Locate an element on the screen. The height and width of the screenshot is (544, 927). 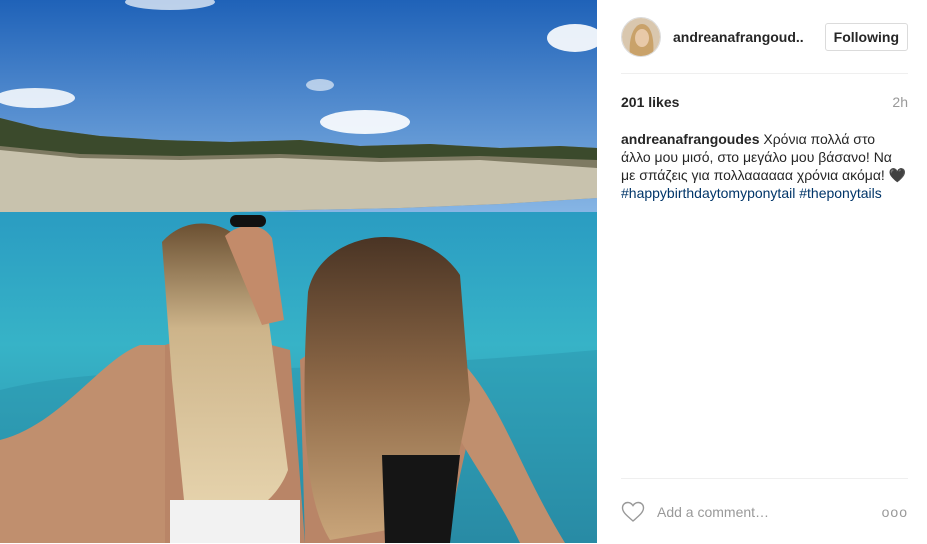
following-button: Following is located at coordinates (866, 36).